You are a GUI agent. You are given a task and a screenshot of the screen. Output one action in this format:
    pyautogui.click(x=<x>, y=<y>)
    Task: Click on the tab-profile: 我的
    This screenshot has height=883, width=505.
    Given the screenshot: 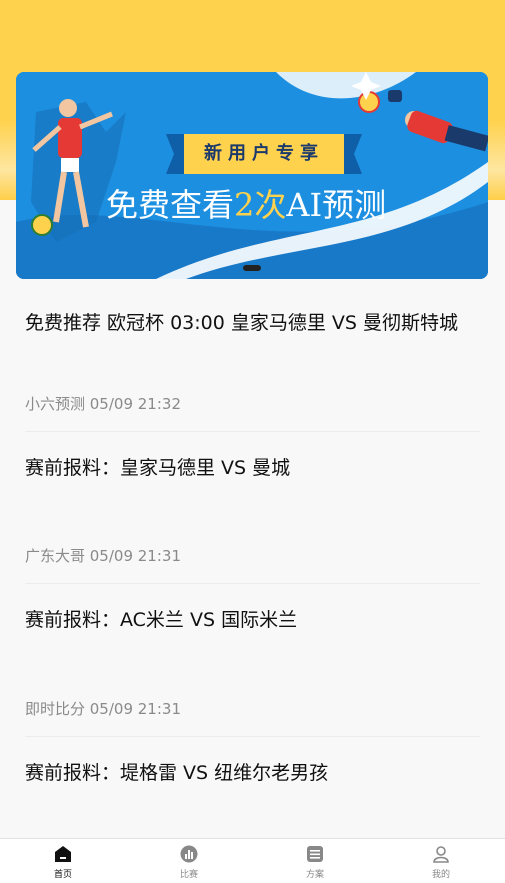 What is the action you would take?
    pyautogui.click(x=441, y=861)
    